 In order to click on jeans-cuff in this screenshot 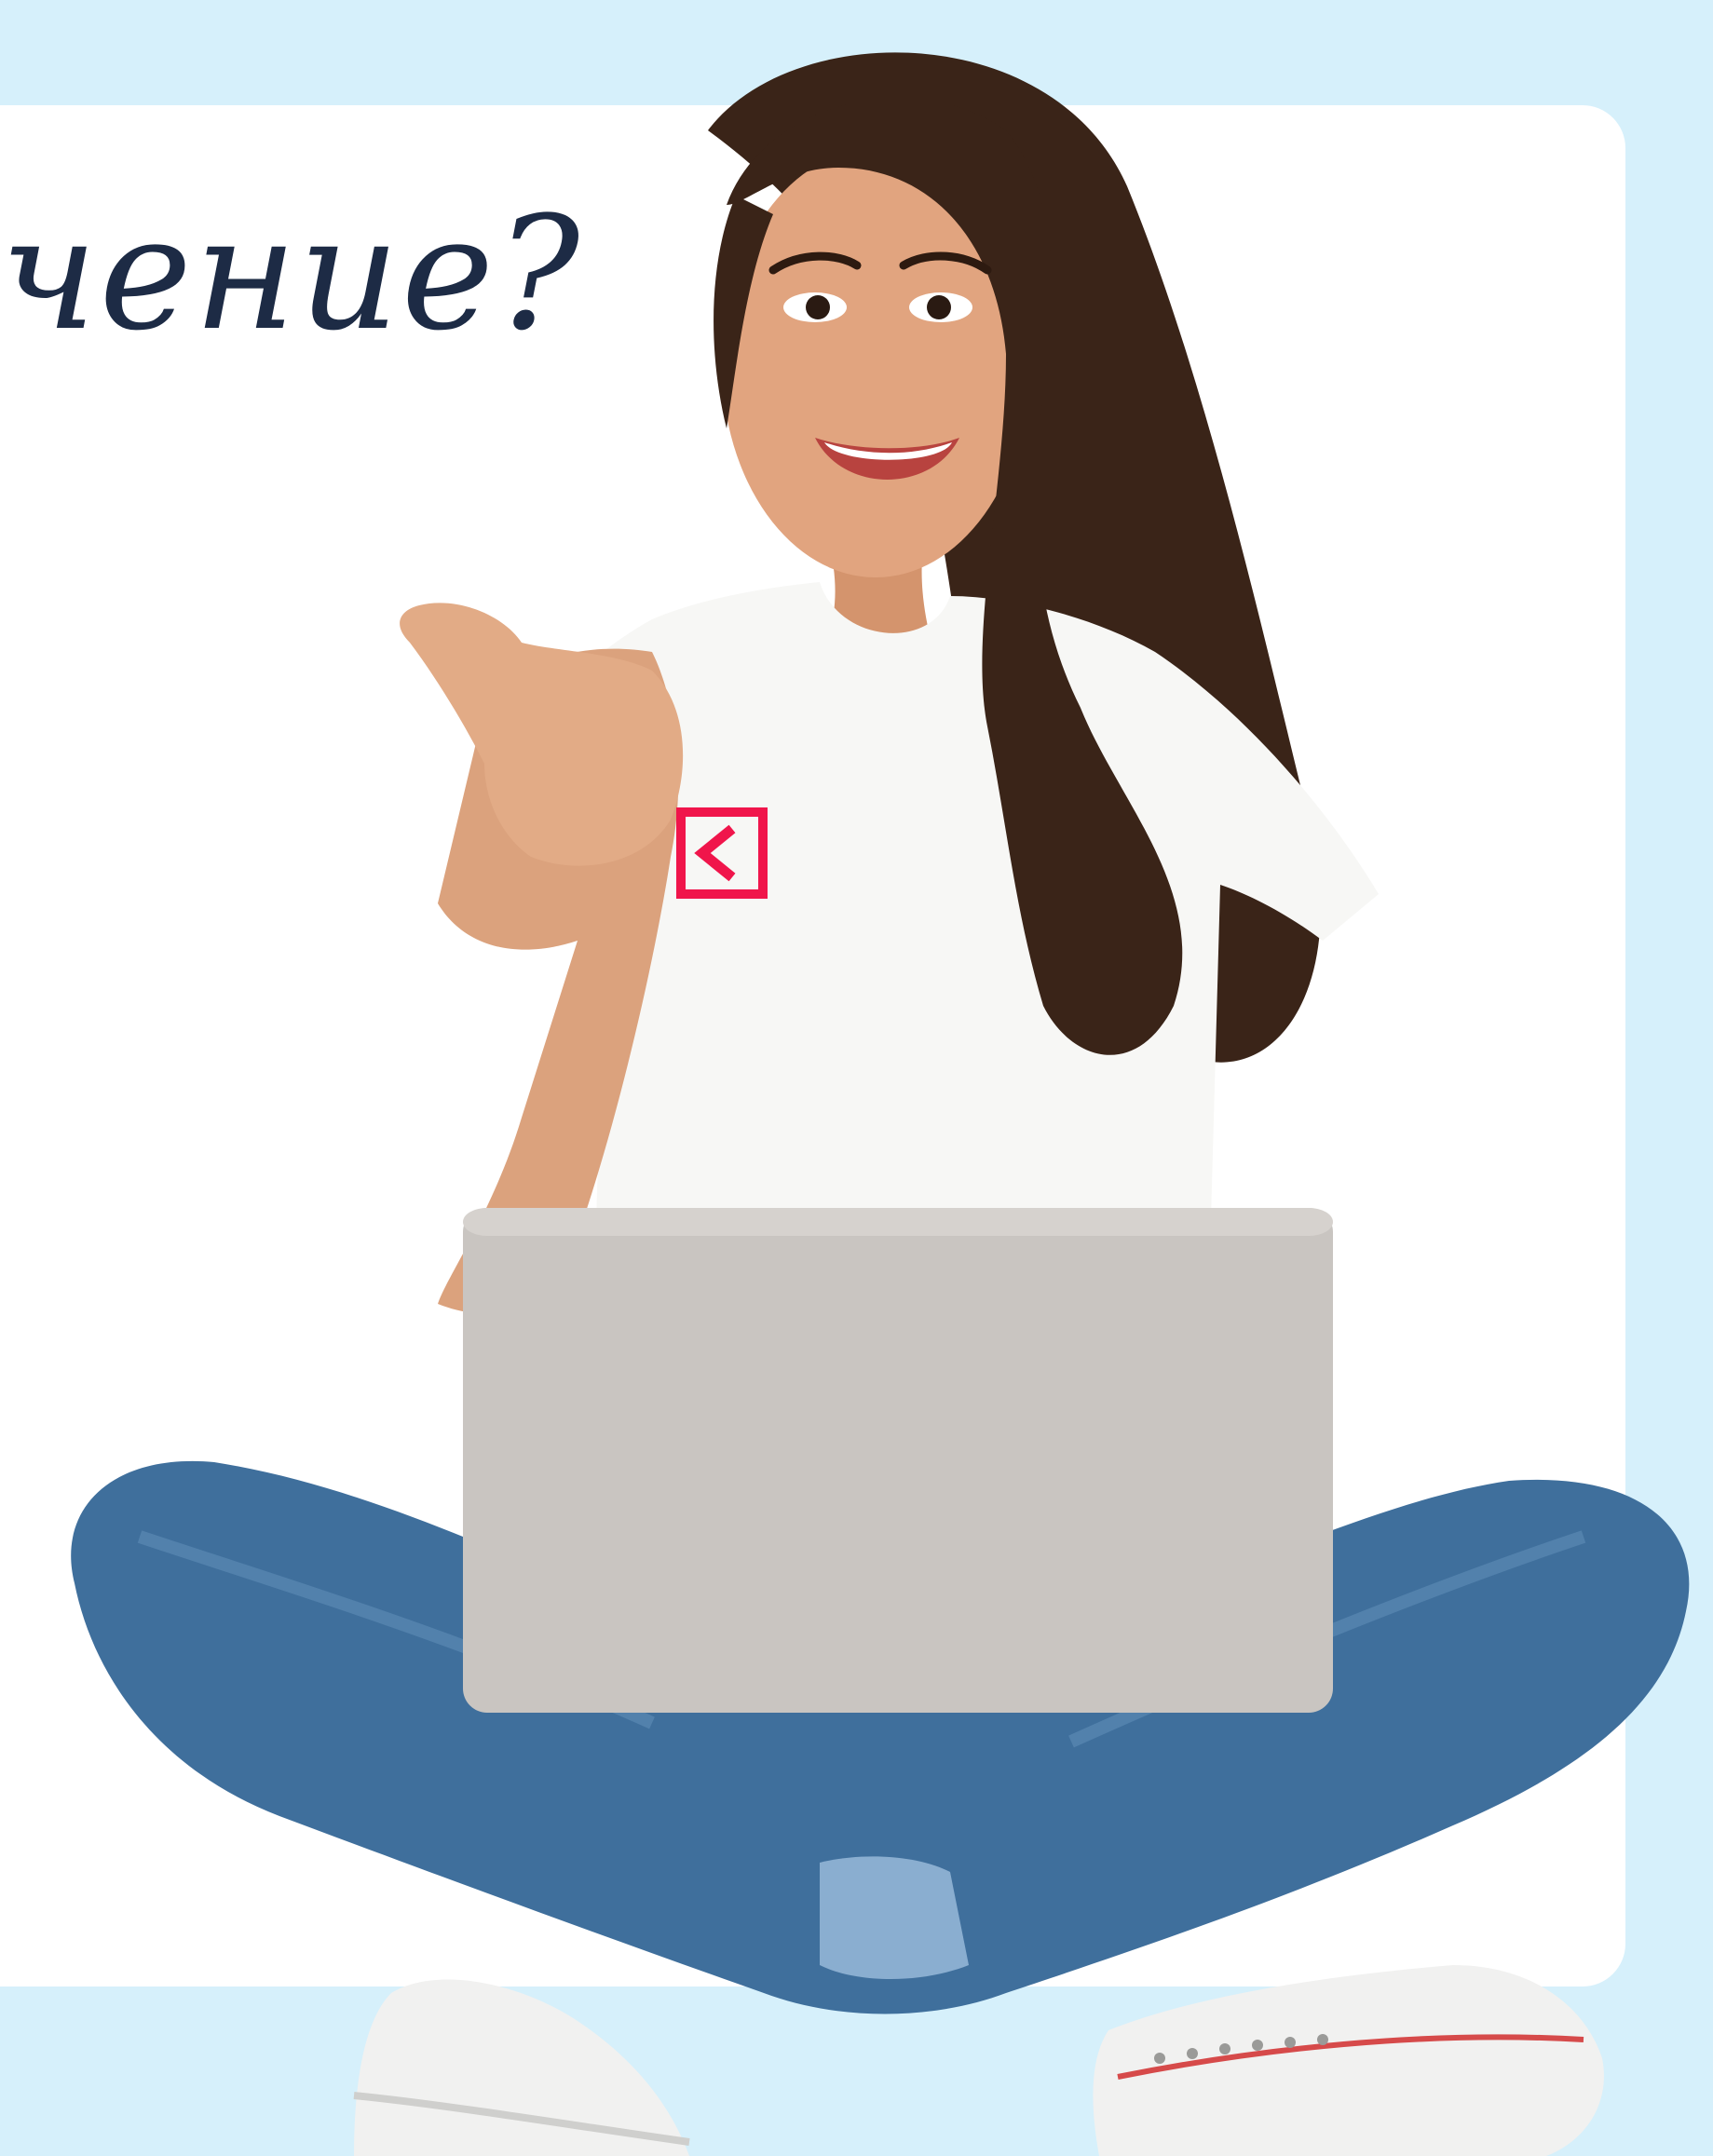, I will do `click(894, 1917)`.